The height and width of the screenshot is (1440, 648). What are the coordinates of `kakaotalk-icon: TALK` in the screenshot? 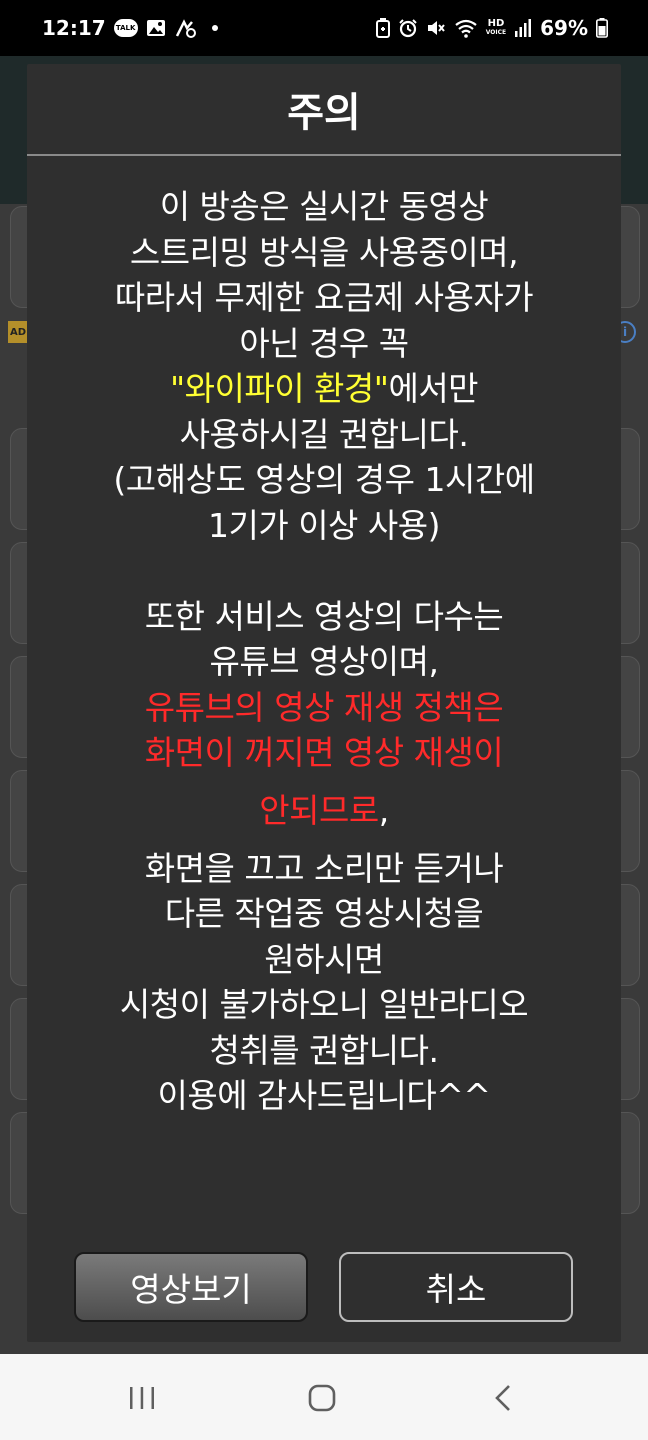 It's located at (125, 28).